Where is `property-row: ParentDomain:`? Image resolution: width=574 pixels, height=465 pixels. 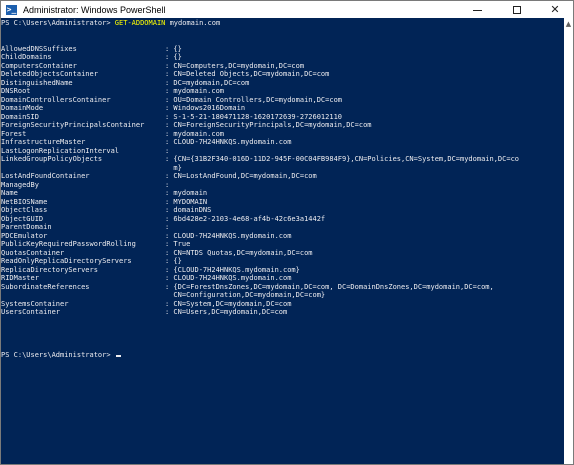
property-row: ParentDomain: is located at coordinates (282, 227).